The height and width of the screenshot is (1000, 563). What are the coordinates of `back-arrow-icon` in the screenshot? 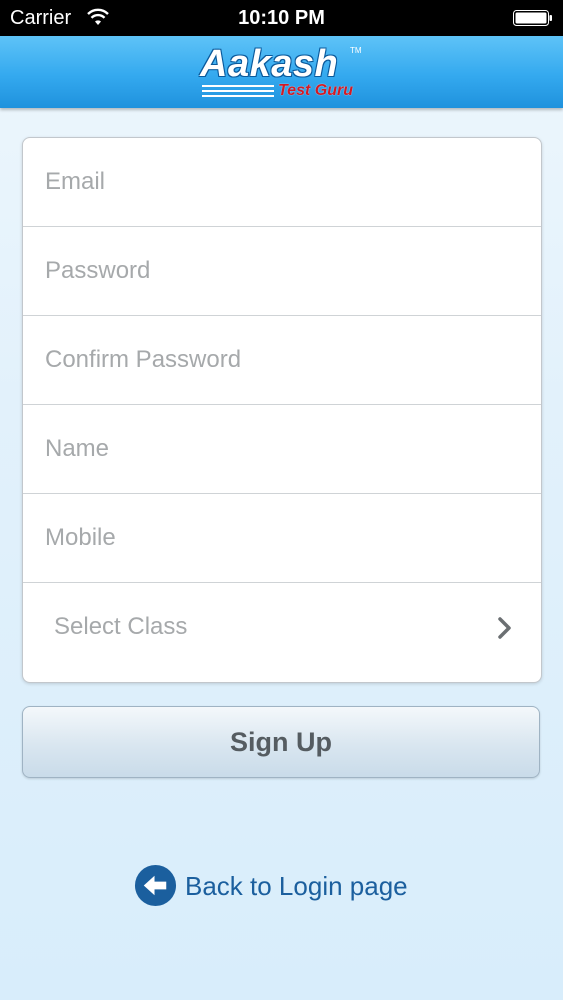 It's located at (155, 885).